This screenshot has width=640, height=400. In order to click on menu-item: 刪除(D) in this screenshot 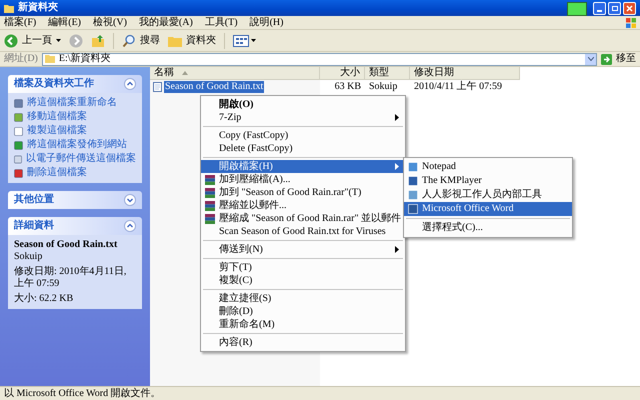, I will do `click(303, 311)`.